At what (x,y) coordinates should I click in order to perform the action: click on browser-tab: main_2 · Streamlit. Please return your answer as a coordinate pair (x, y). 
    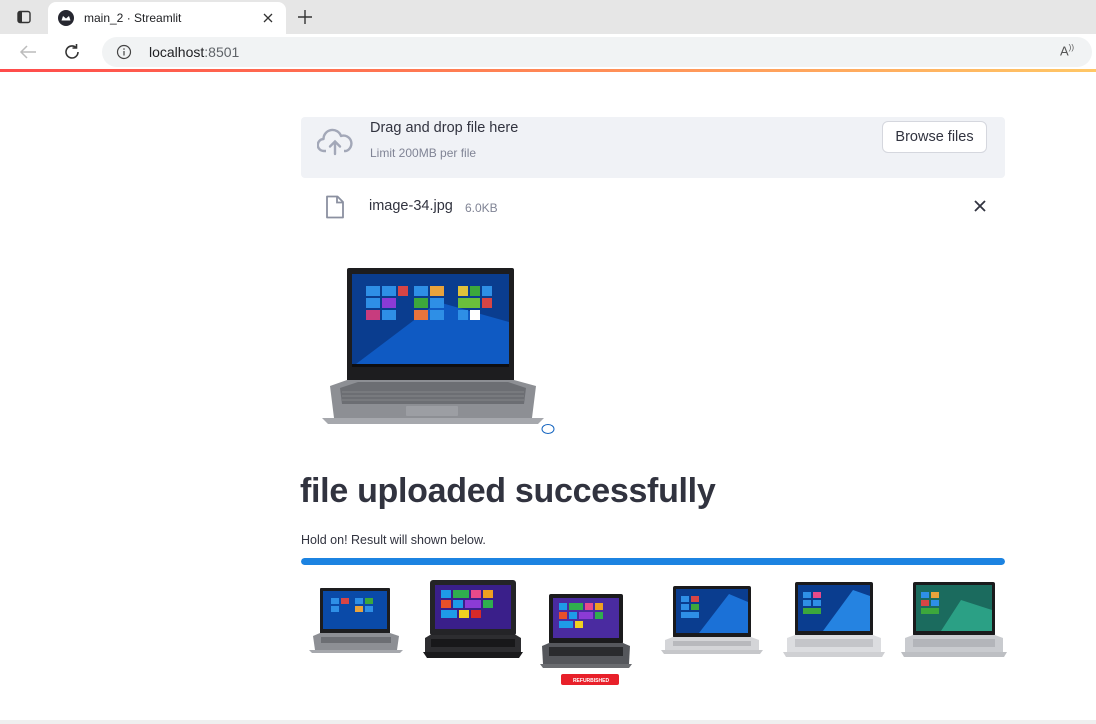
    Looking at the image, I should click on (167, 18).